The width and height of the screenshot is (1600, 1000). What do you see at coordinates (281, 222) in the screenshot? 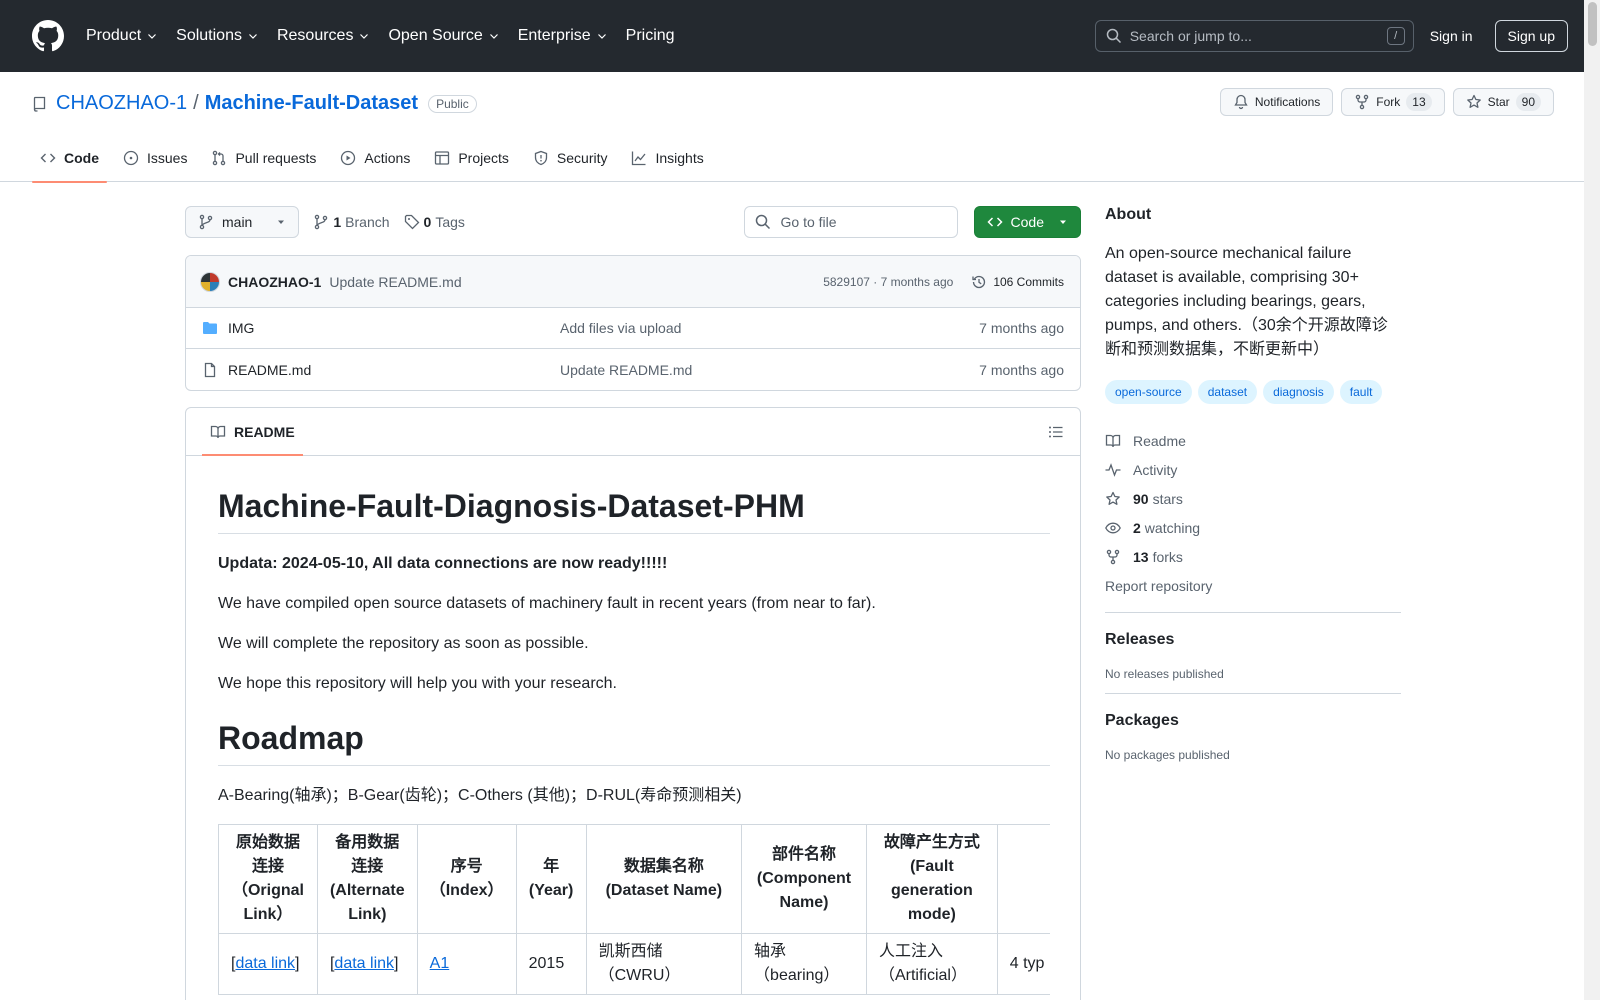
I see `caret-down-icon` at bounding box center [281, 222].